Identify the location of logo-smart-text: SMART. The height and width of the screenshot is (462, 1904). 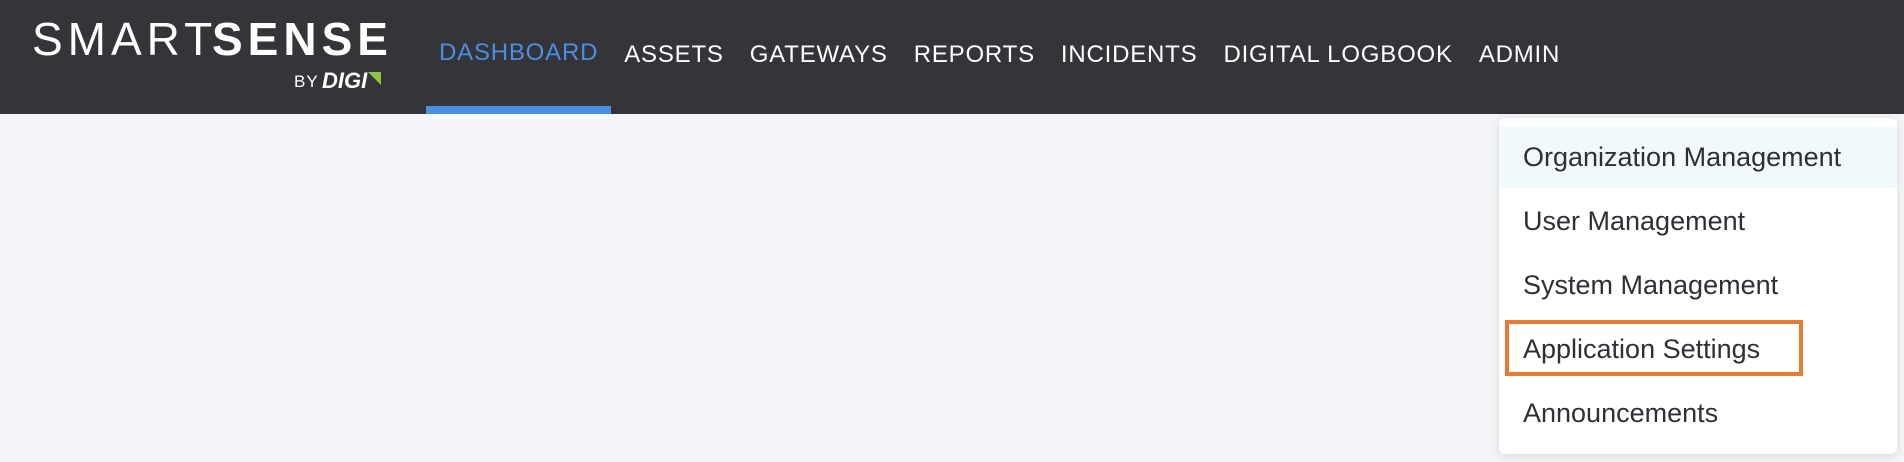
(125, 39).